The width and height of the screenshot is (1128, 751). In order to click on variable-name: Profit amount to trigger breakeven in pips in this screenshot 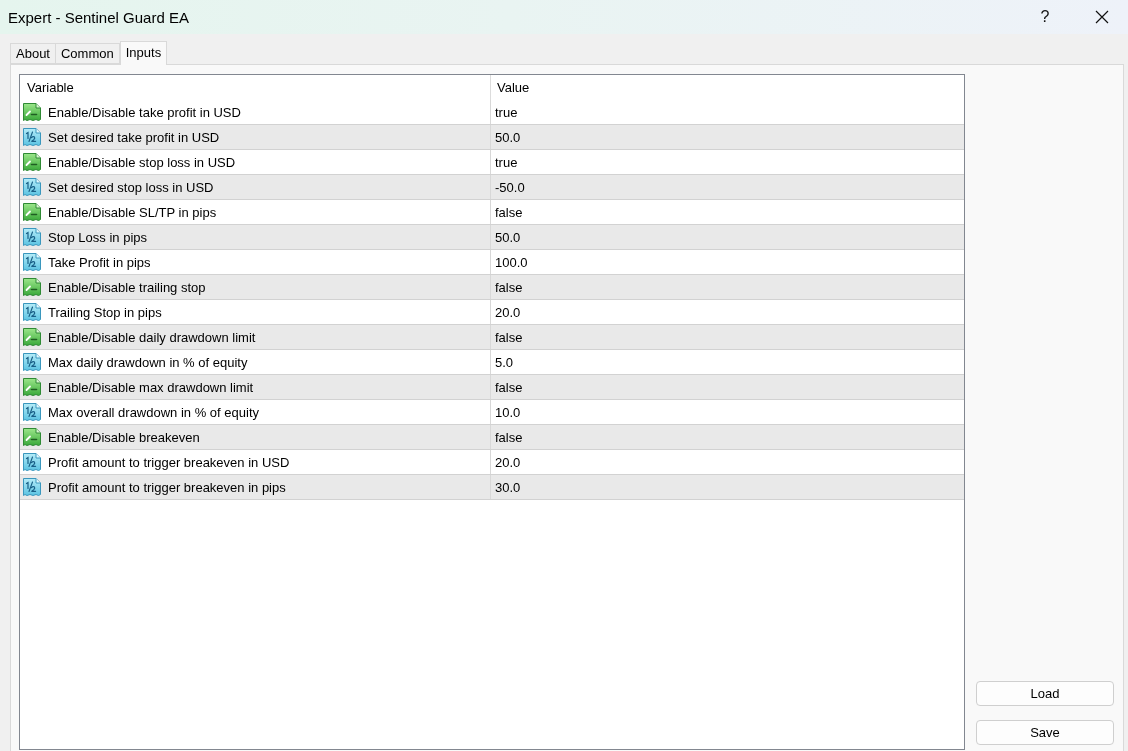, I will do `click(167, 487)`.